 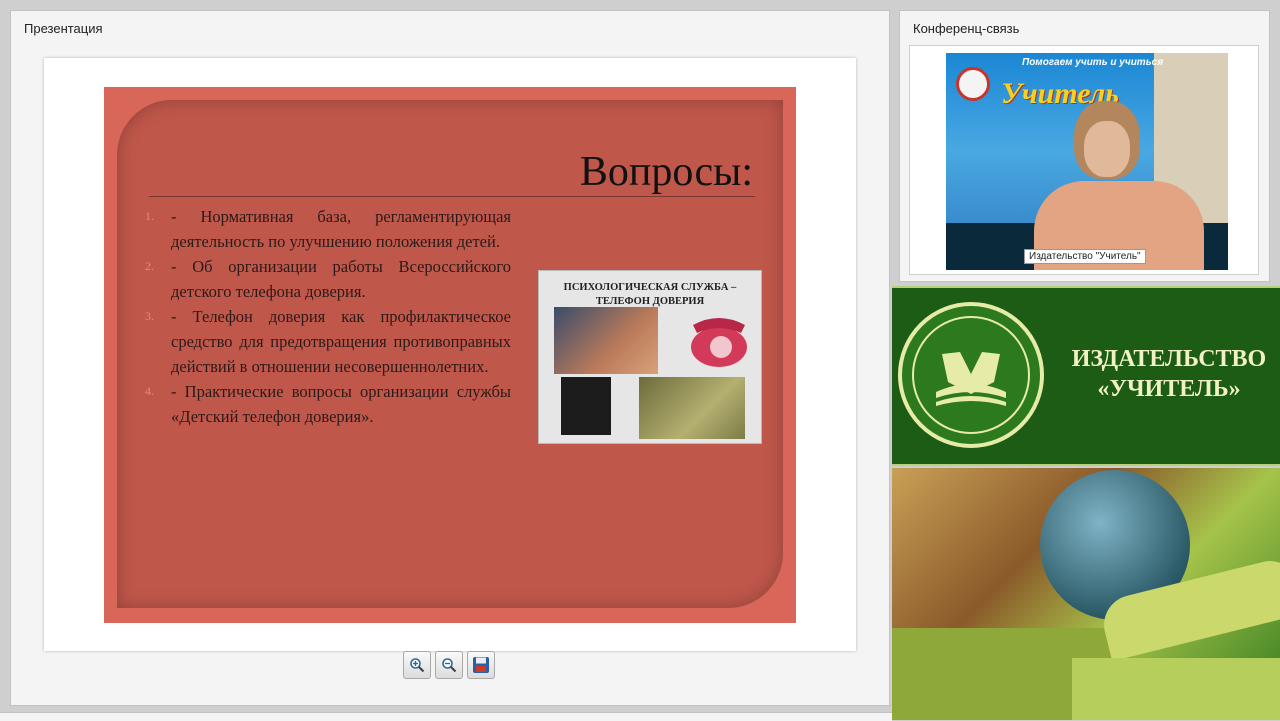 I want to click on hotline-collage-image: ПСИХОЛОГИЧЕСКАЯ СЛУЖБА – ТЕЛЕФОН ДОВЕРИЯ, so click(x=650, y=357).